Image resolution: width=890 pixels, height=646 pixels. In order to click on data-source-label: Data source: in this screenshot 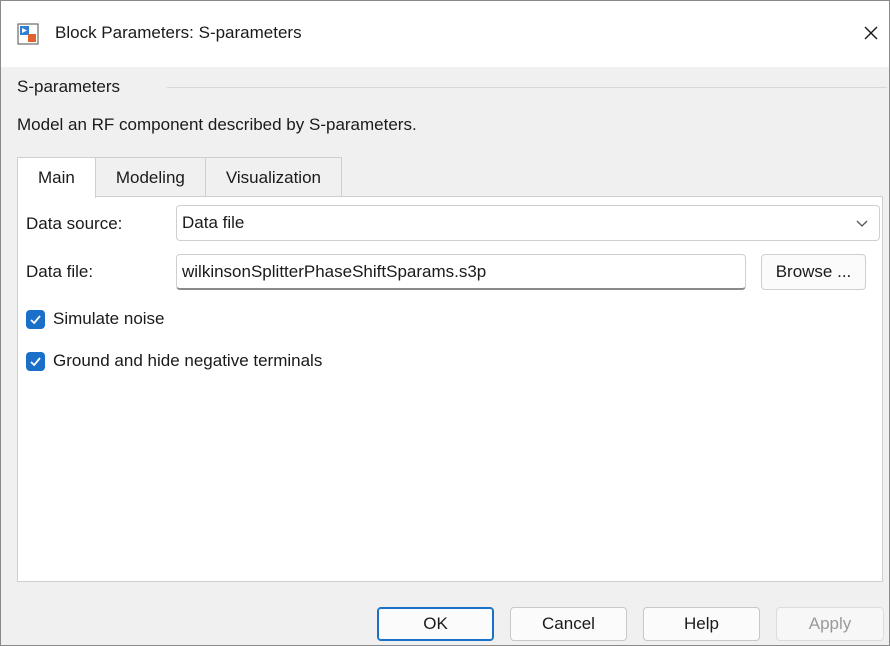, I will do `click(74, 223)`.